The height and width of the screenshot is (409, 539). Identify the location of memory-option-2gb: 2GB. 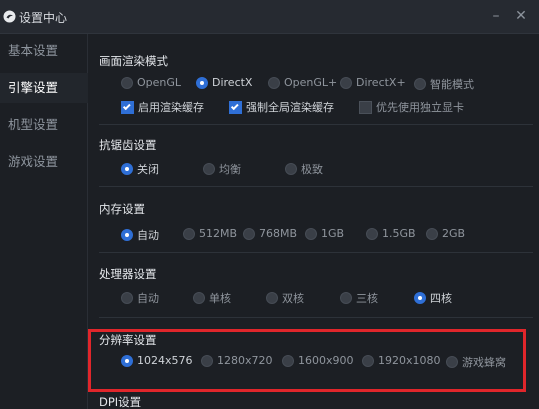
(445, 233).